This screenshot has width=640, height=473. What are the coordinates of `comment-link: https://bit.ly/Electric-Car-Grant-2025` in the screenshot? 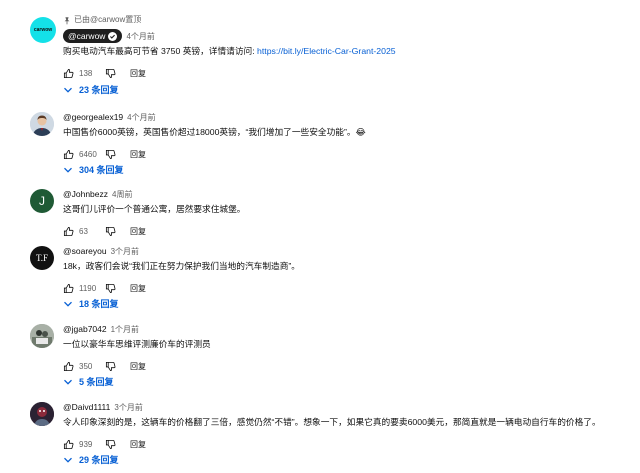 It's located at (326, 51).